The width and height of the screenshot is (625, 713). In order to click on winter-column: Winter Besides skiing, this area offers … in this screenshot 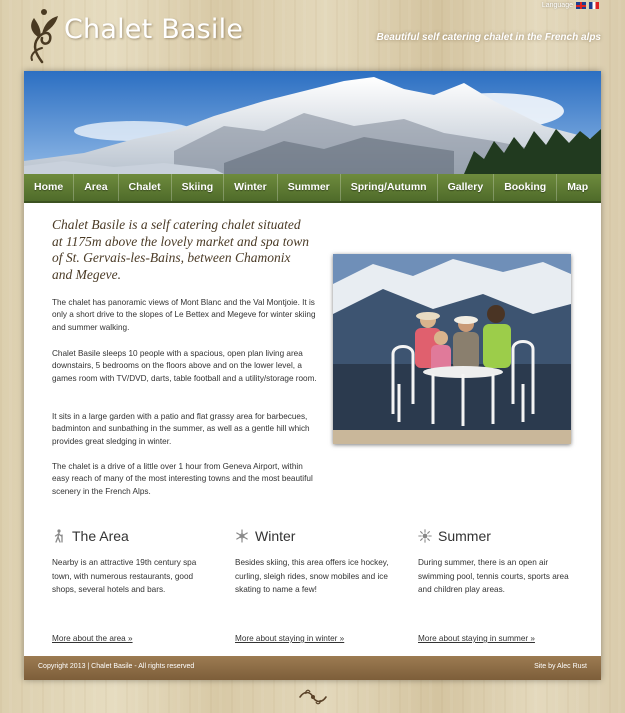, I will do `click(315, 584)`.